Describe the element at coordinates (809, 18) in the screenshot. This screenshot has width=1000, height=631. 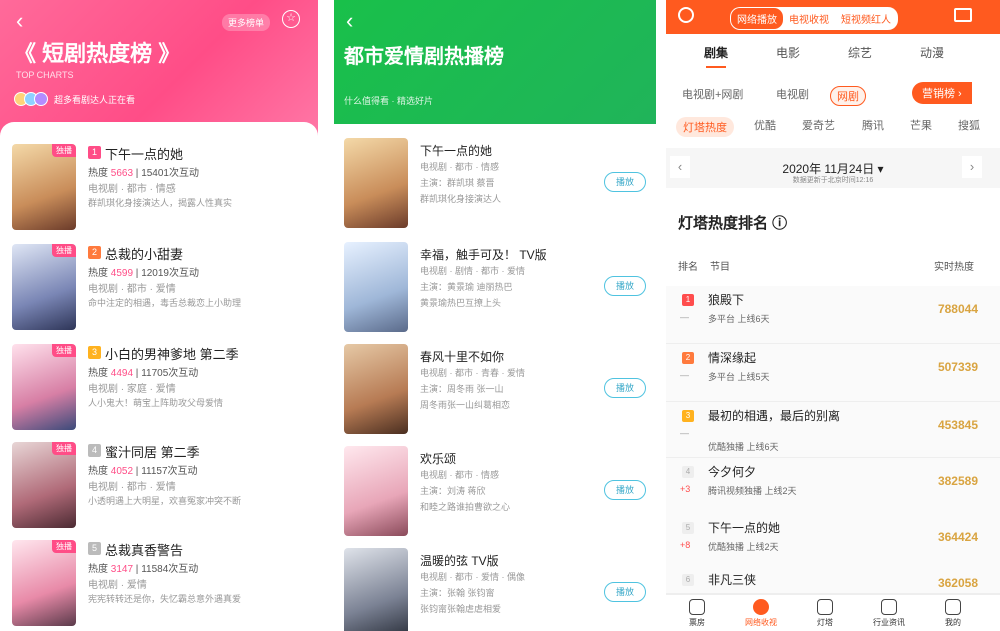
I see `tab-tv-ratings: 电视收视` at that location.